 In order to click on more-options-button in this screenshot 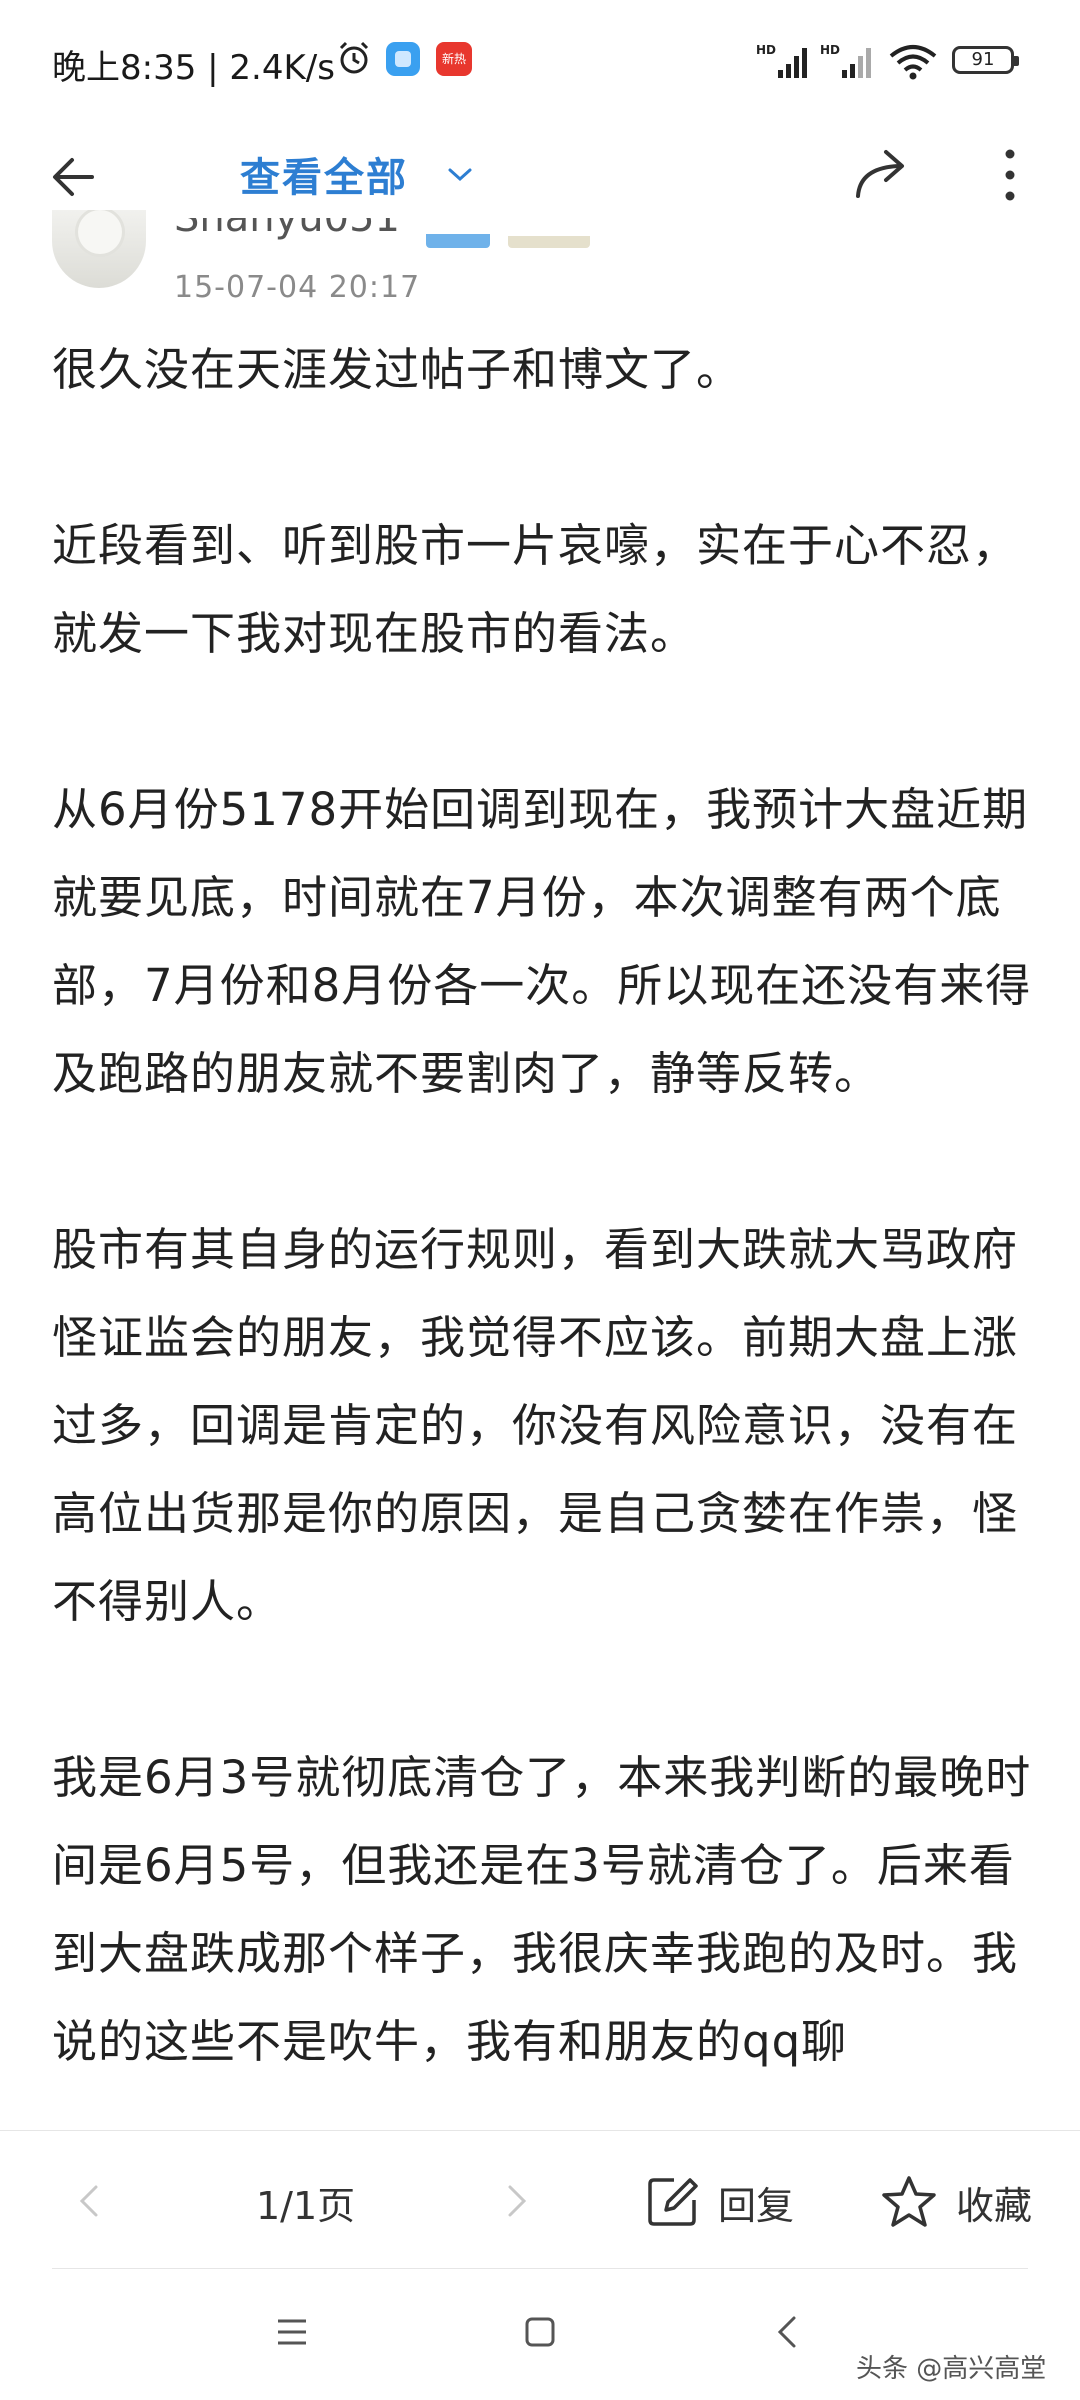, I will do `click(1010, 175)`.